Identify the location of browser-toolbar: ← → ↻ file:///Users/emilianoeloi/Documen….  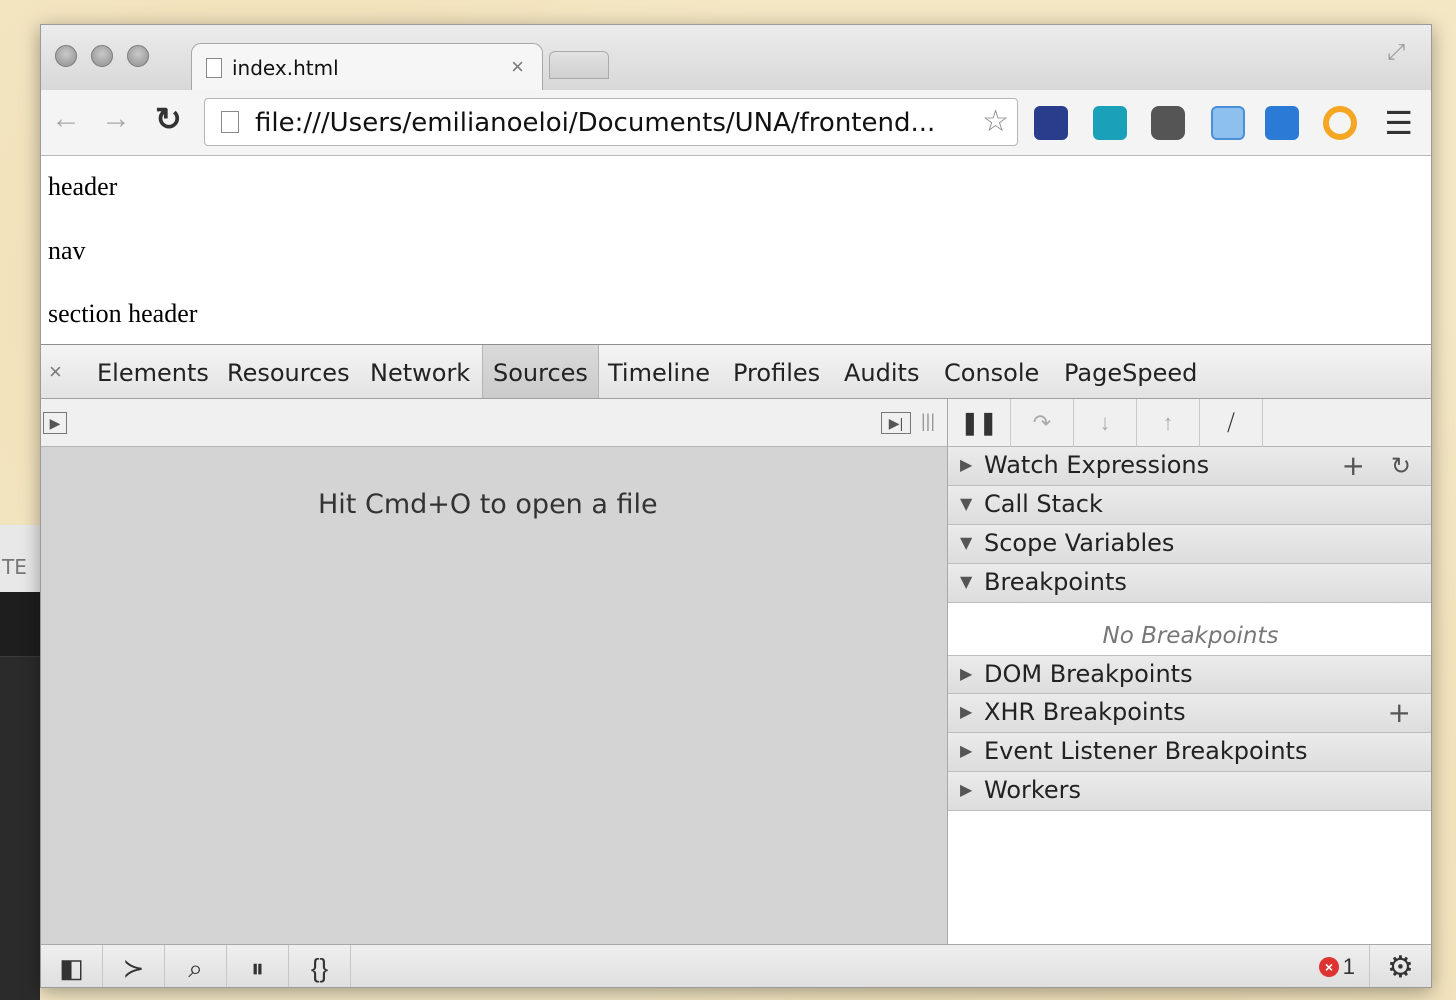
(736, 123).